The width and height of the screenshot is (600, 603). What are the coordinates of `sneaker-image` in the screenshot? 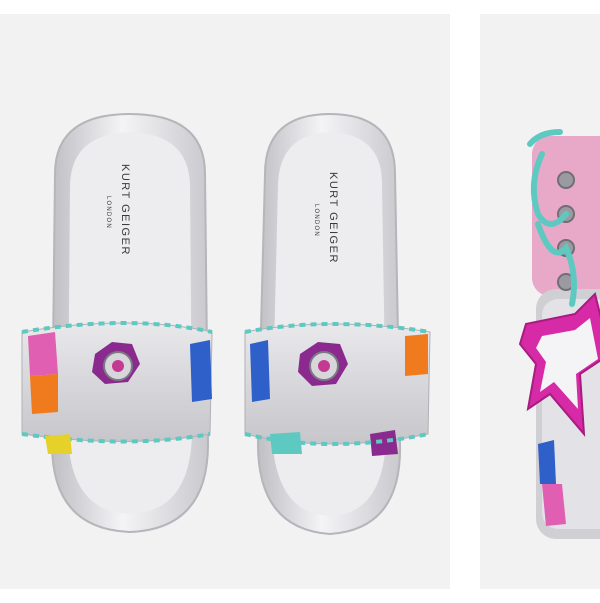 It's located at (559, 334).